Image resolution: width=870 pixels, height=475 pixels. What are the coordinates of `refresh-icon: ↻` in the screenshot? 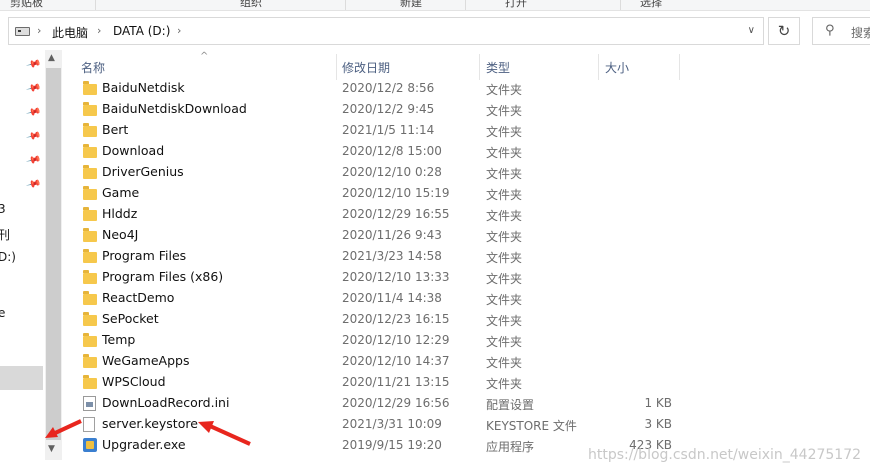 It's located at (784, 31).